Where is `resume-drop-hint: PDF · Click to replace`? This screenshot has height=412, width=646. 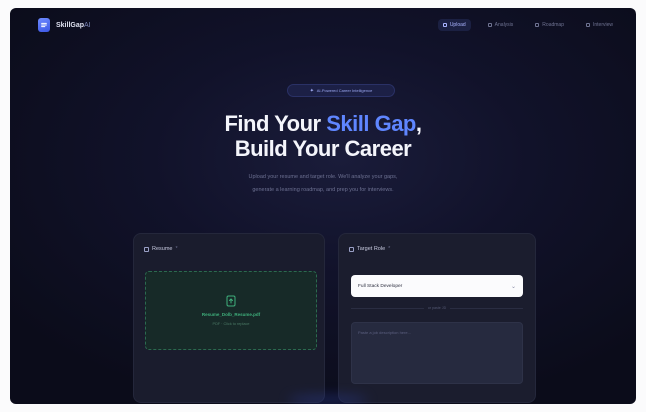 resume-drop-hint: PDF · Click to replace is located at coordinates (231, 324).